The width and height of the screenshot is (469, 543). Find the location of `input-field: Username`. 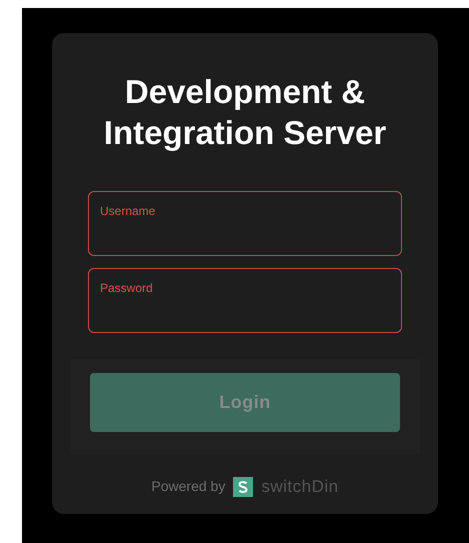

input-field: Username is located at coordinates (245, 223).